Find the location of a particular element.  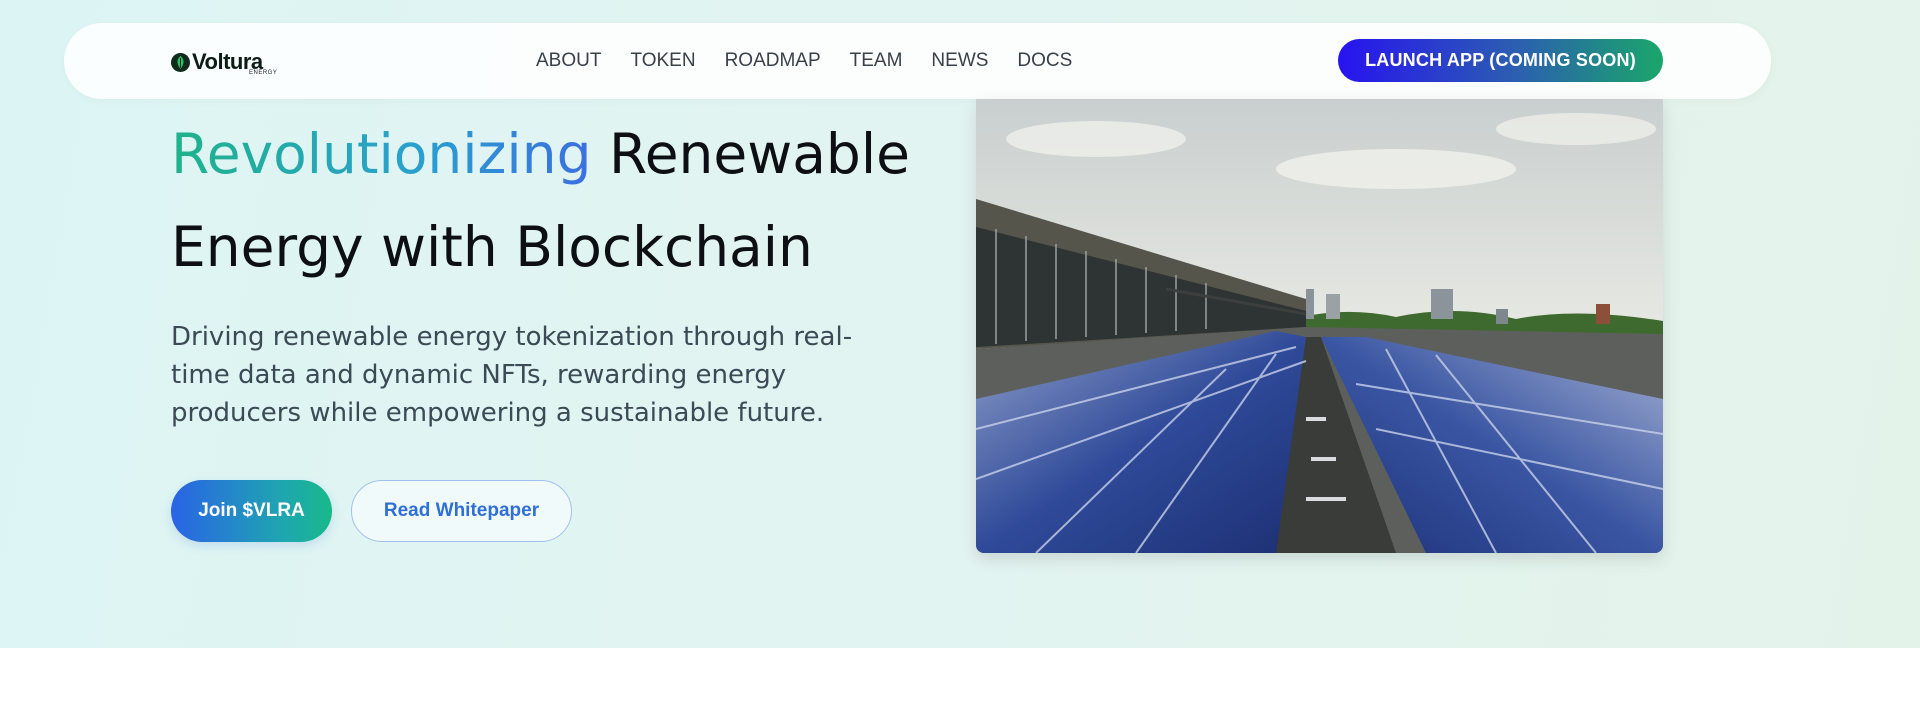

whitepaper-button: Read Whitepaper is located at coordinates (461, 511).